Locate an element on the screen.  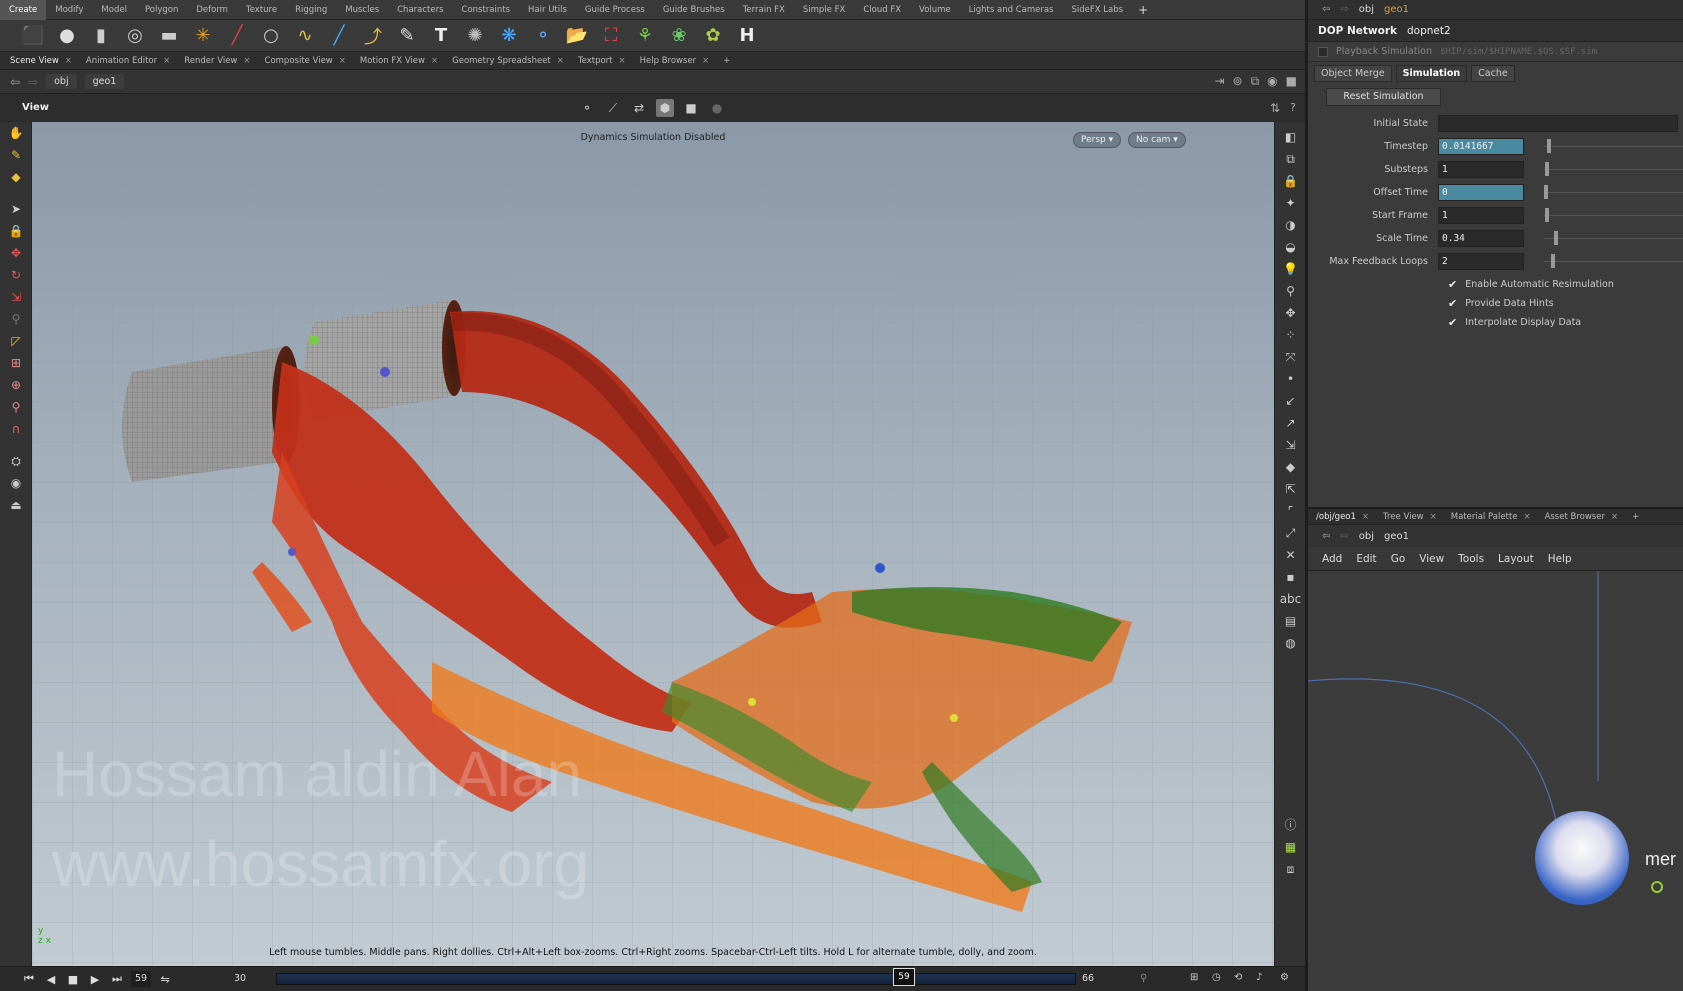
checkmark-icon: ✔ is located at coordinates (1452, 322).